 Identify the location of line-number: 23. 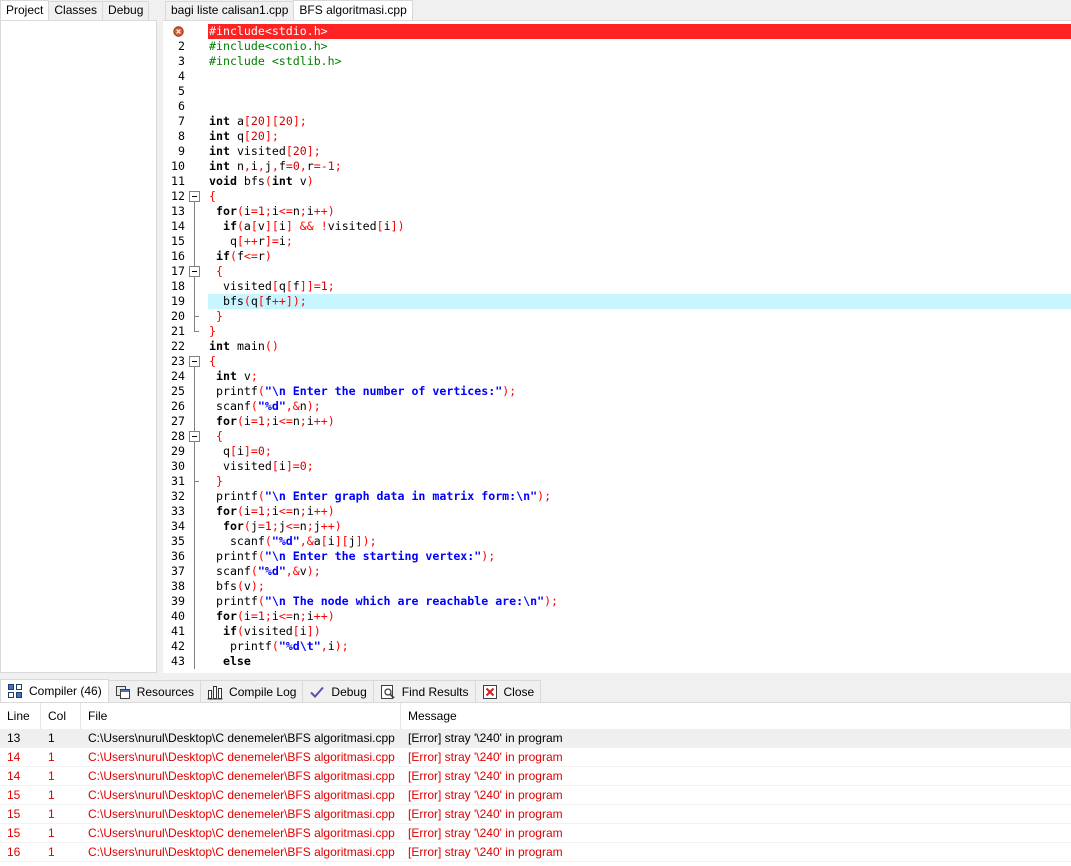
(174, 361).